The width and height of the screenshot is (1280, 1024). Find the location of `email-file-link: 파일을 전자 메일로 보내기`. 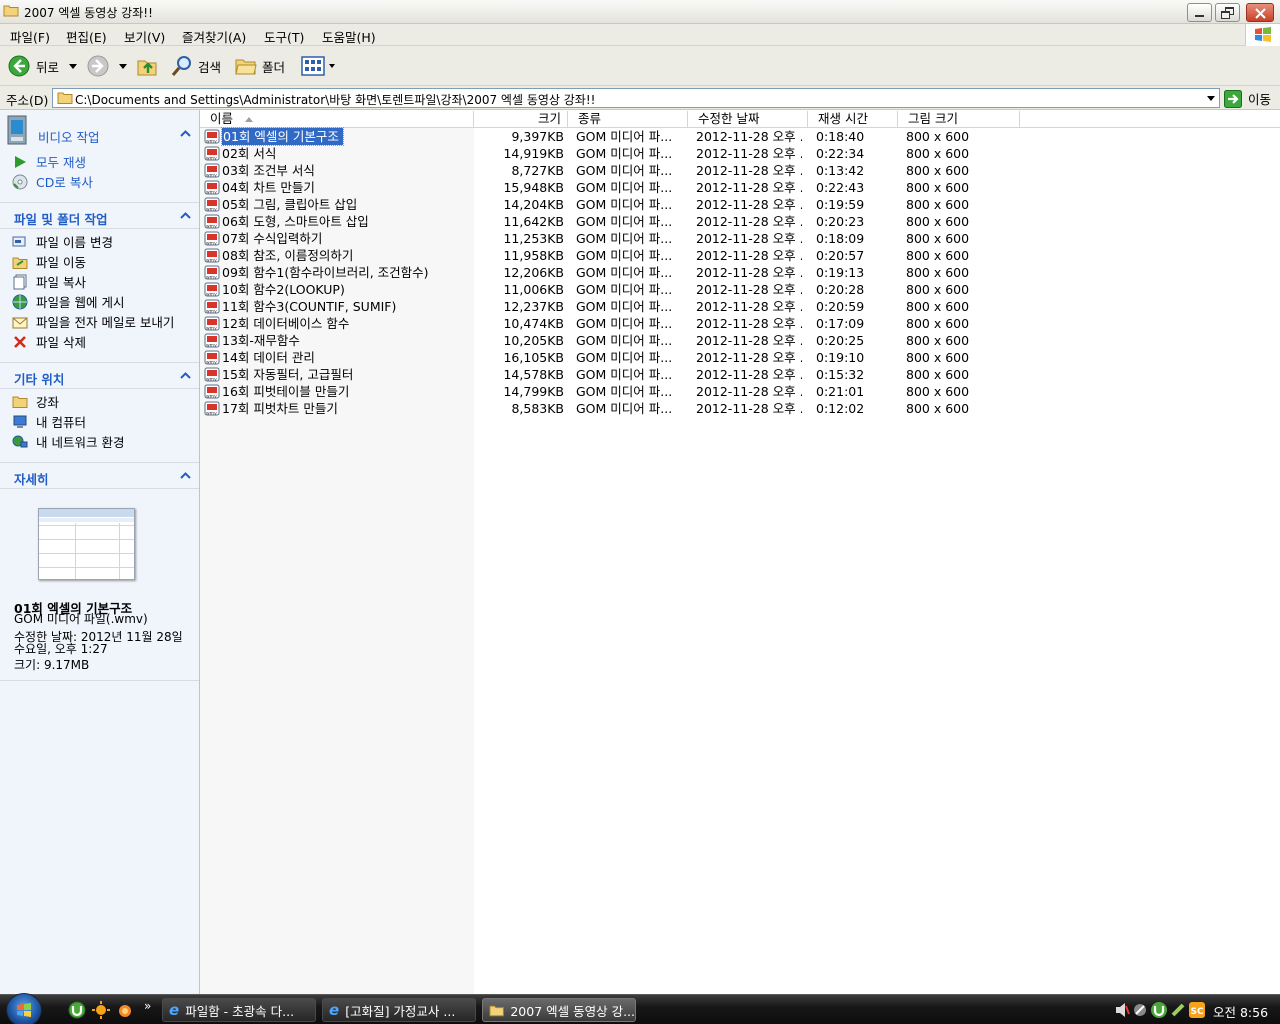

email-file-link: 파일을 전자 메일로 보내기 is located at coordinates (93, 321).